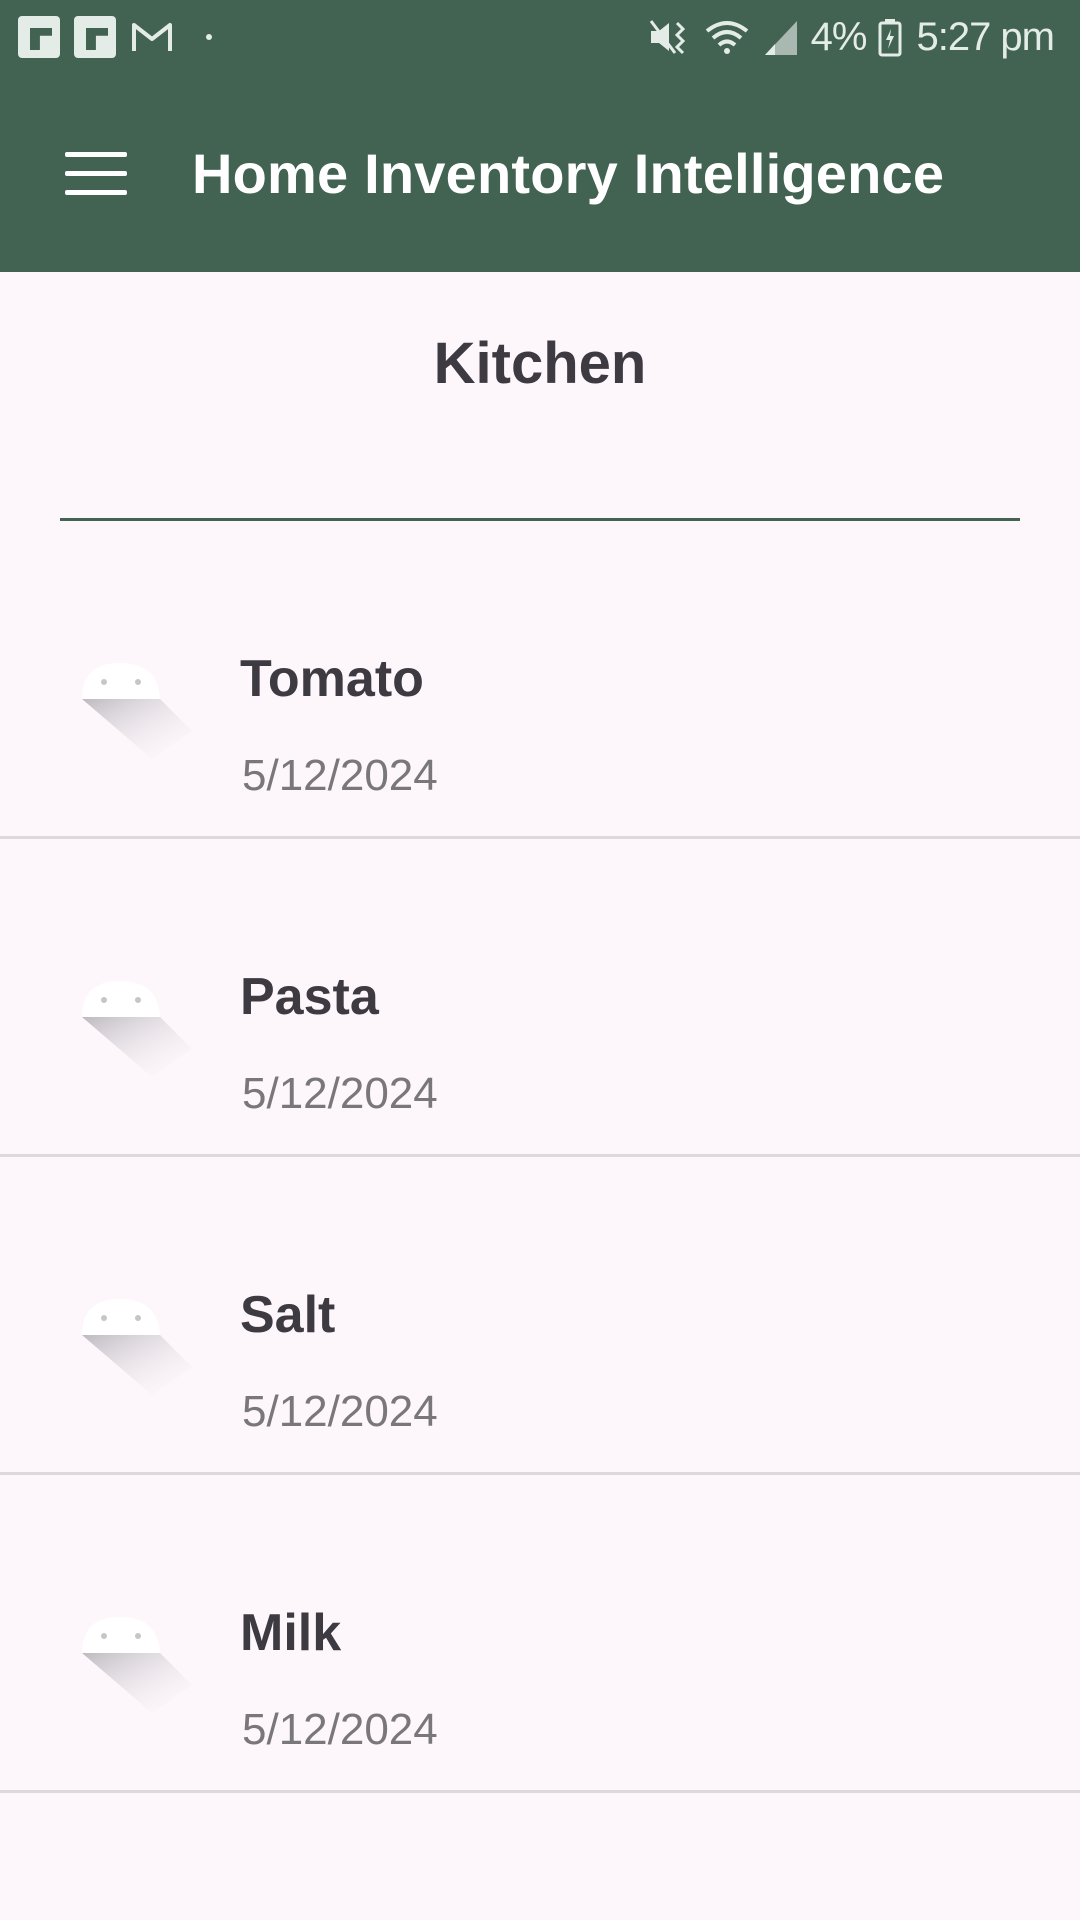 The image size is (1080, 1920). Describe the element at coordinates (39, 37) in the screenshot. I see `flipboard-notification-icon` at that location.